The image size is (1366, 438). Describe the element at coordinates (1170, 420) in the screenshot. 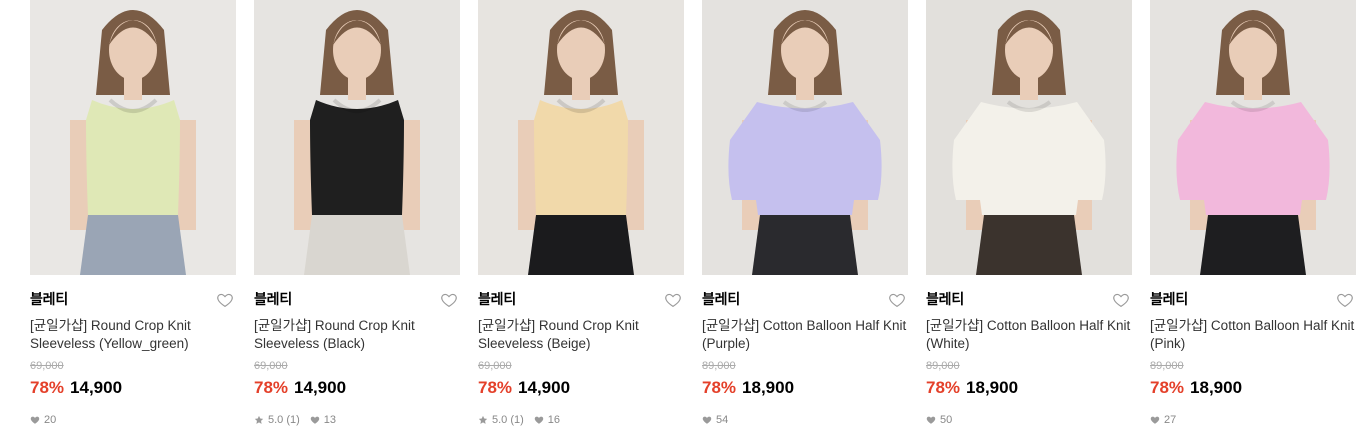

I see `likes-count: 27` at that location.